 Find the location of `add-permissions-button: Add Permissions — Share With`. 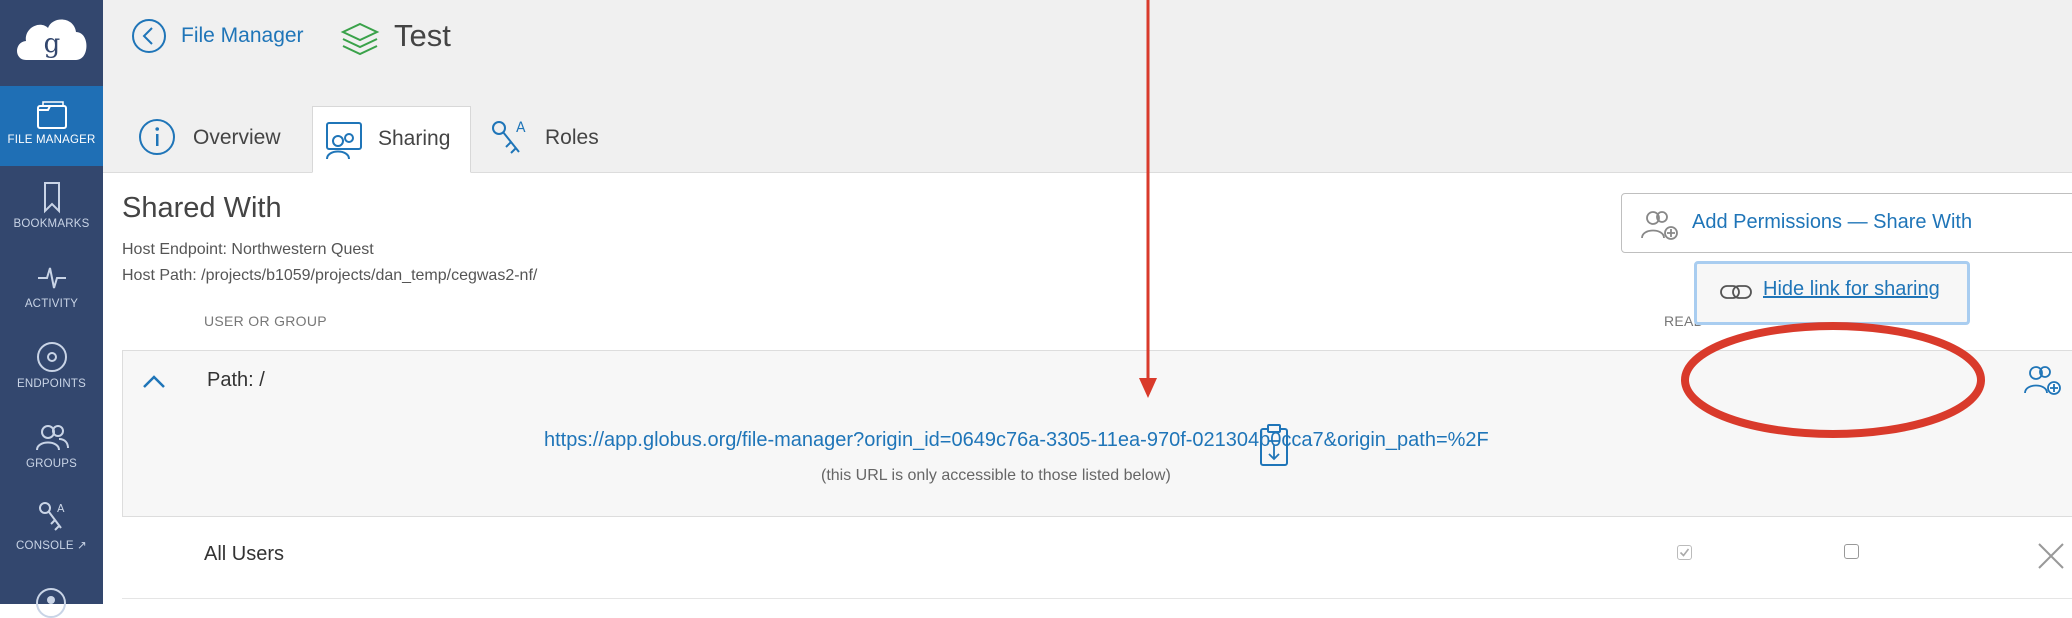

add-permissions-button: Add Permissions — Share With is located at coordinates (1846, 223).